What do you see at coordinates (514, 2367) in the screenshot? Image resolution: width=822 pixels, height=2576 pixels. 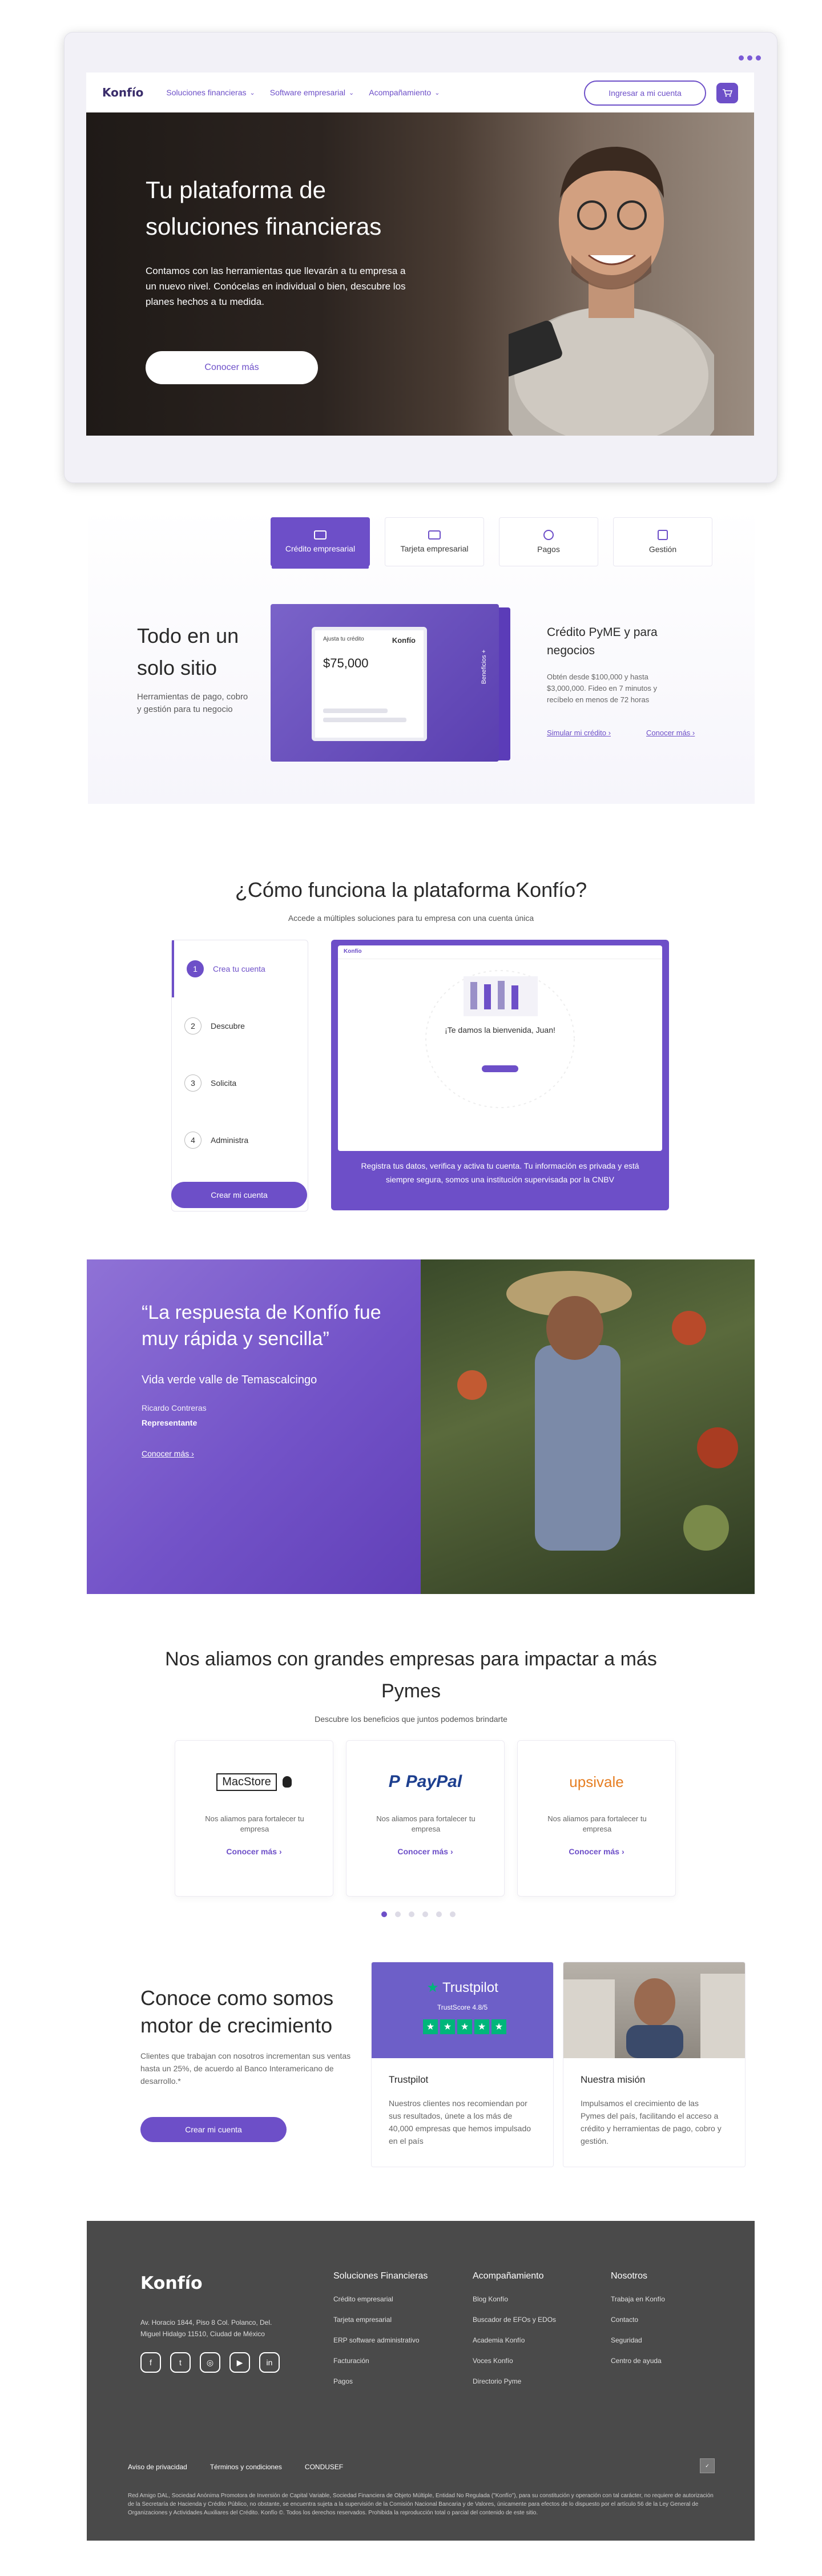 I see `footer-link: Voces Konfío` at bounding box center [514, 2367].